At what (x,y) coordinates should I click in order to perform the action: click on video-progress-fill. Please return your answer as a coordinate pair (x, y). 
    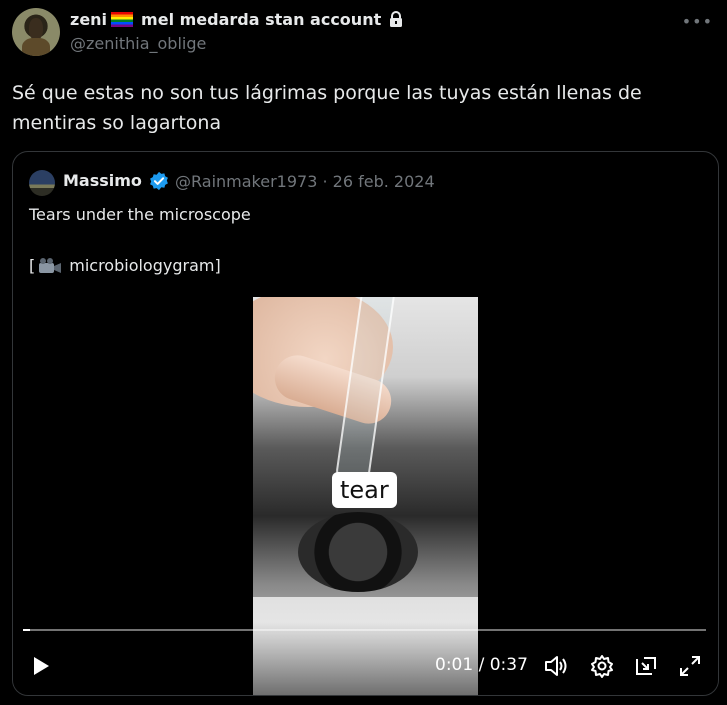
    Looking at the image, I should click on (26, 630).